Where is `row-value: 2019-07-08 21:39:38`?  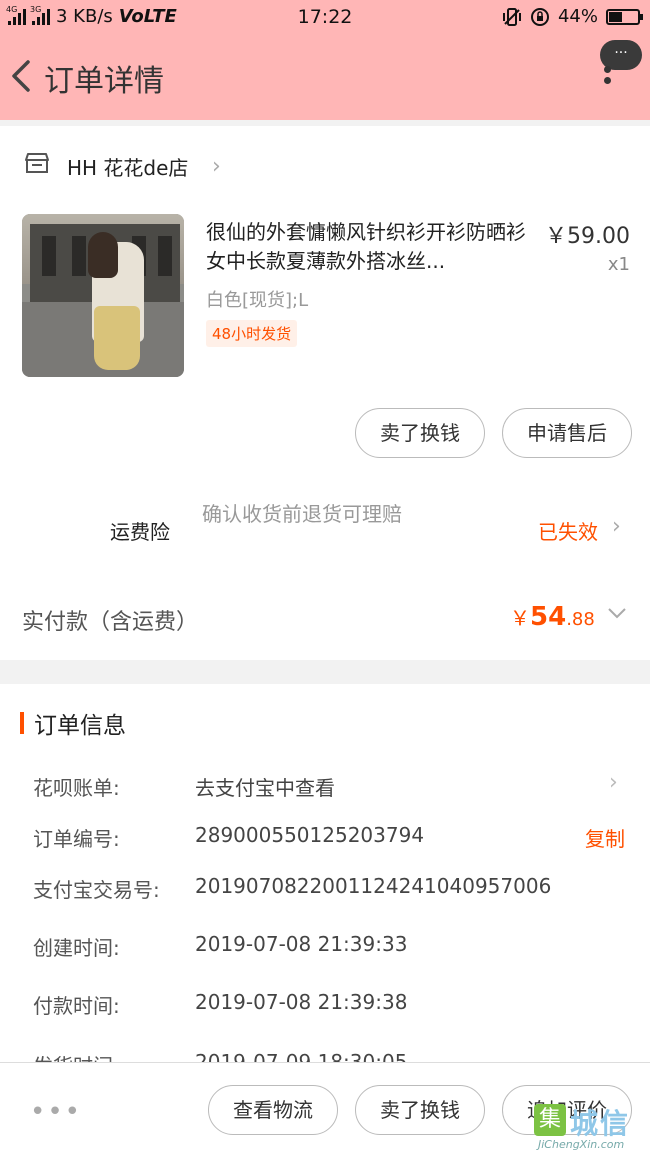 row-value: 2019-07-08 21:39:38 is located at coordinates (301, 1002).